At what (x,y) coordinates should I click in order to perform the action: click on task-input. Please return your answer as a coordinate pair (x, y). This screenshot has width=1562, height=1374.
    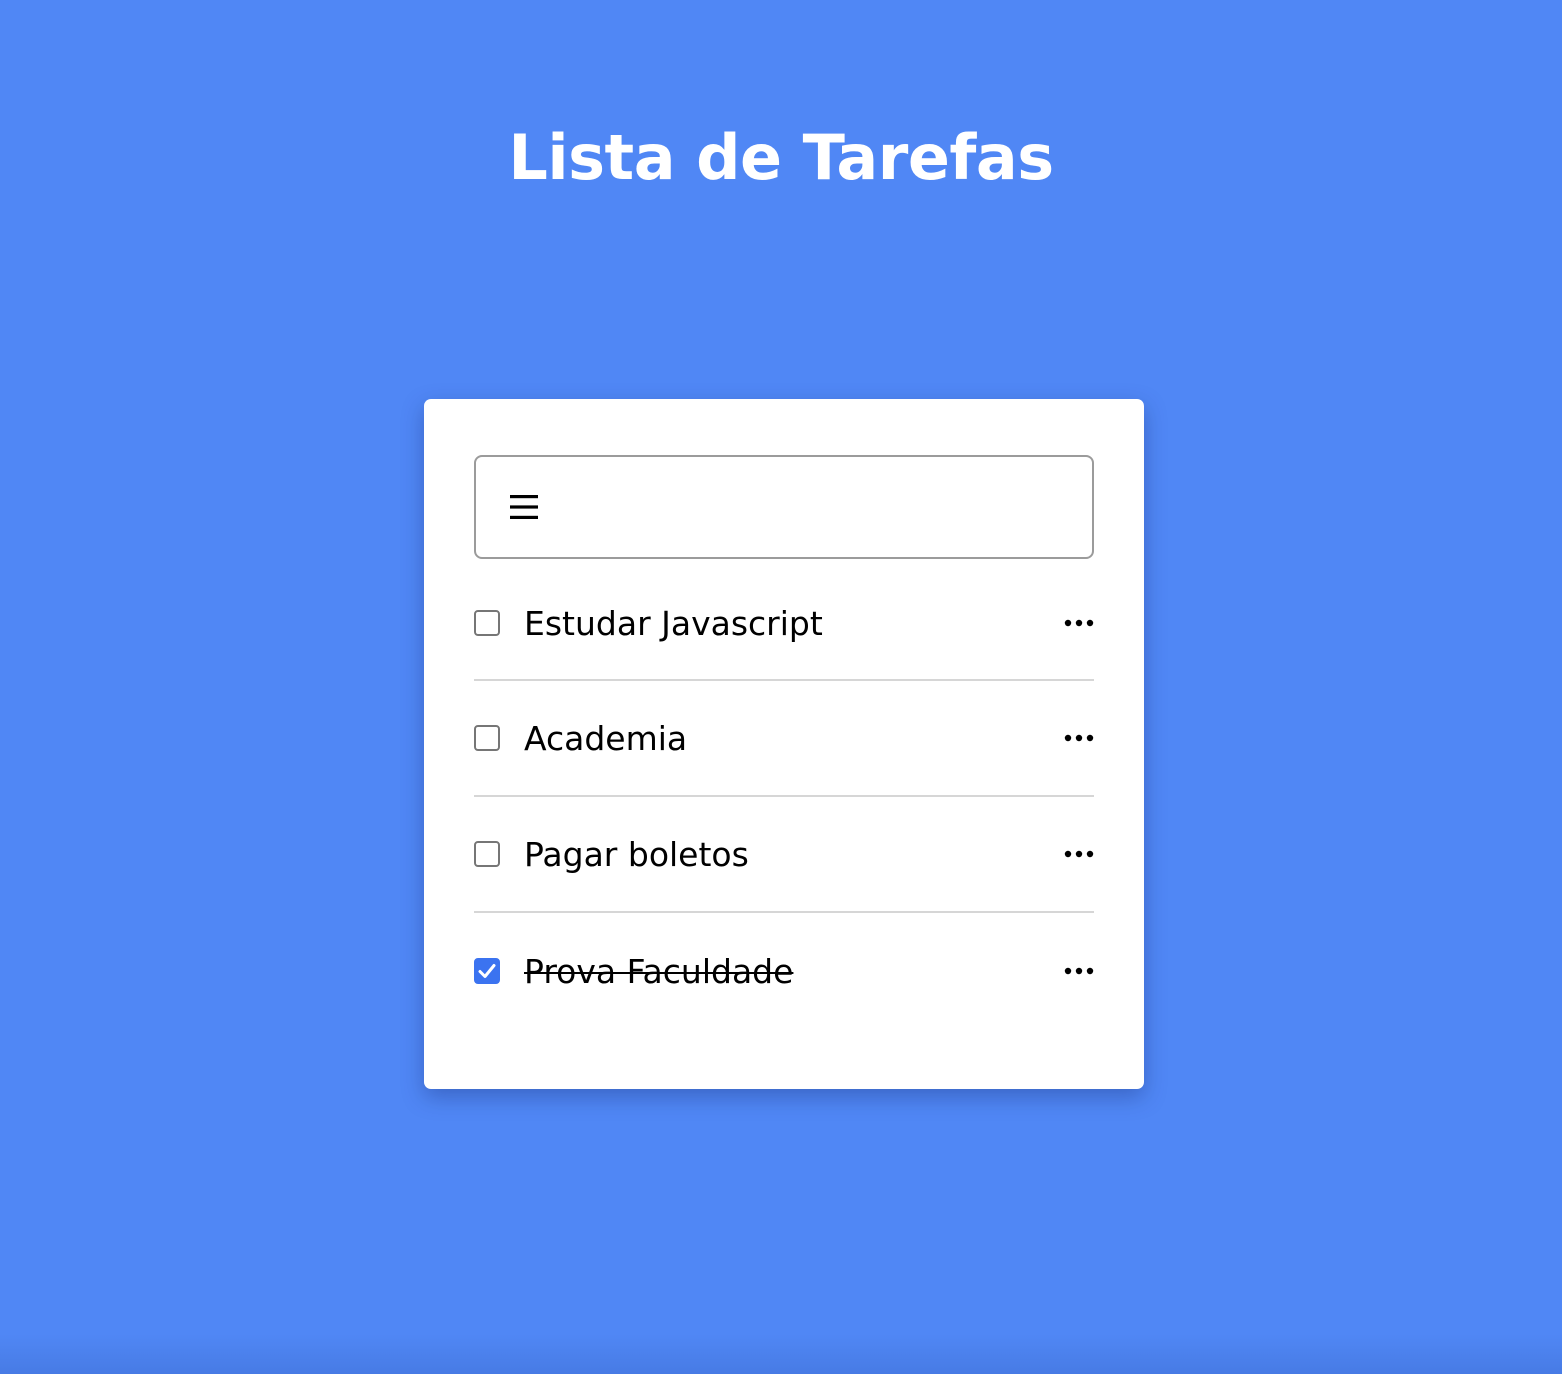
    Looking at the image, I should click on (817, 507).